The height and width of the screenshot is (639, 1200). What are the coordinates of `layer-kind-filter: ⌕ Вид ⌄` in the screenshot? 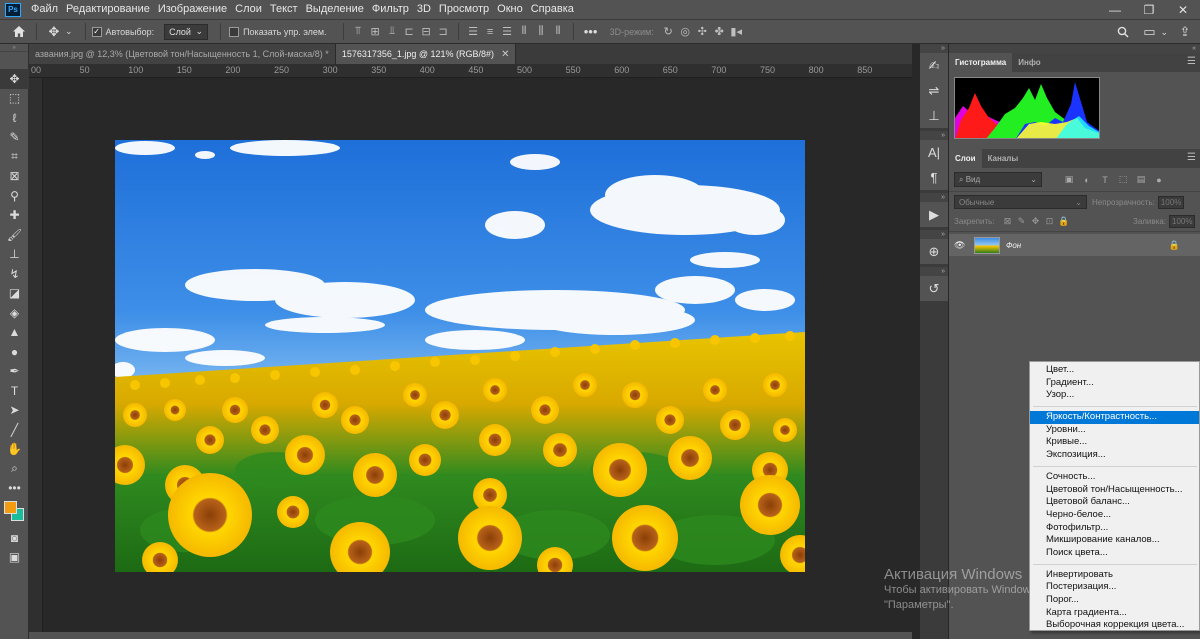 It's located at (998, 179).